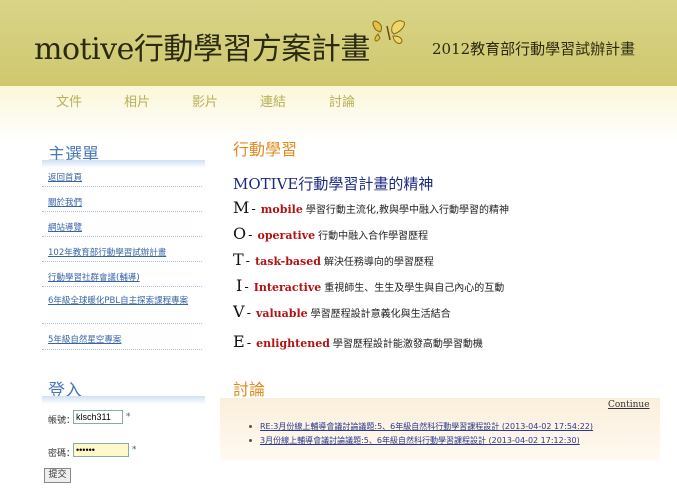  Describe the element at coordinates (101, 450) in the screenshot. I see `password-input` at that location.